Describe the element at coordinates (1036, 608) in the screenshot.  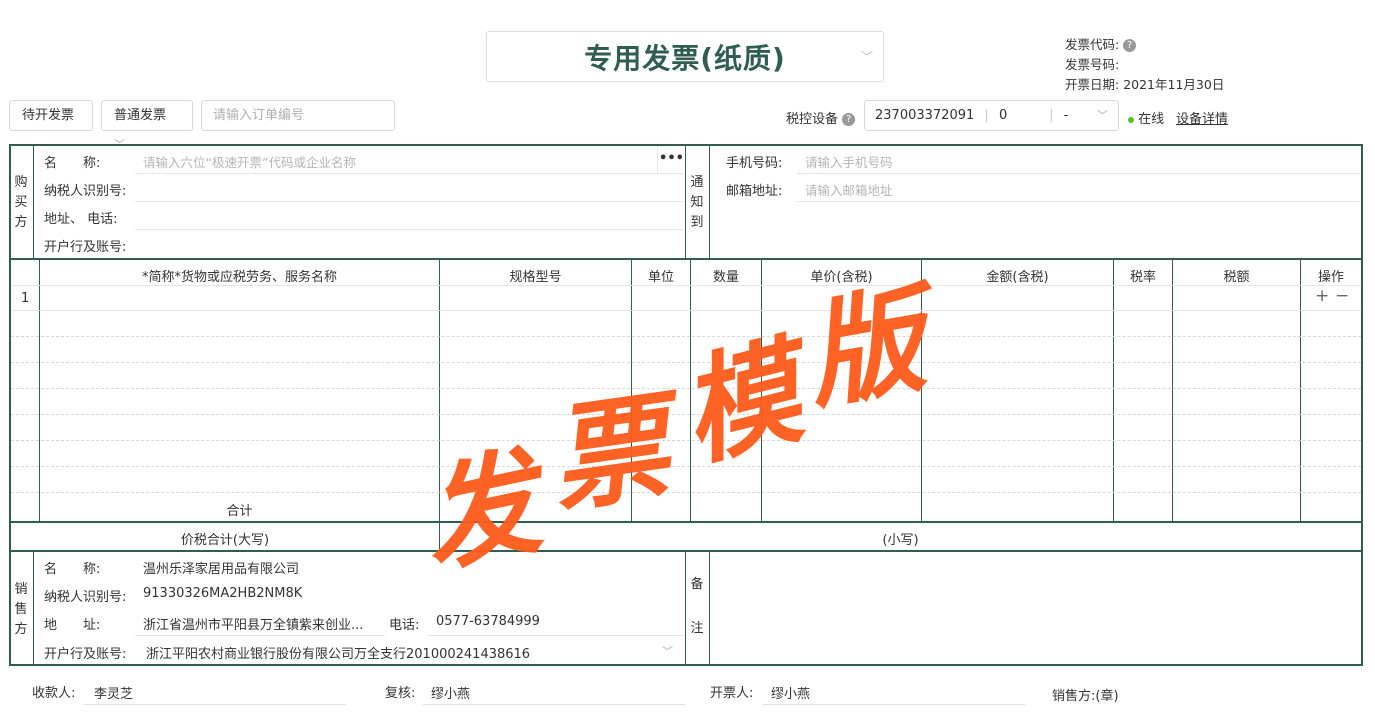
I see `remarks-input` at that location.